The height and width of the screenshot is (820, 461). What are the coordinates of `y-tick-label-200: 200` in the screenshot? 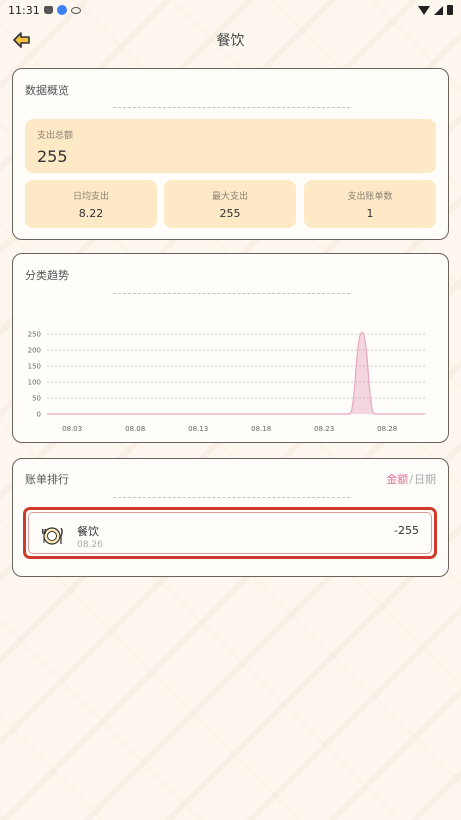 It's located at (34, 351).